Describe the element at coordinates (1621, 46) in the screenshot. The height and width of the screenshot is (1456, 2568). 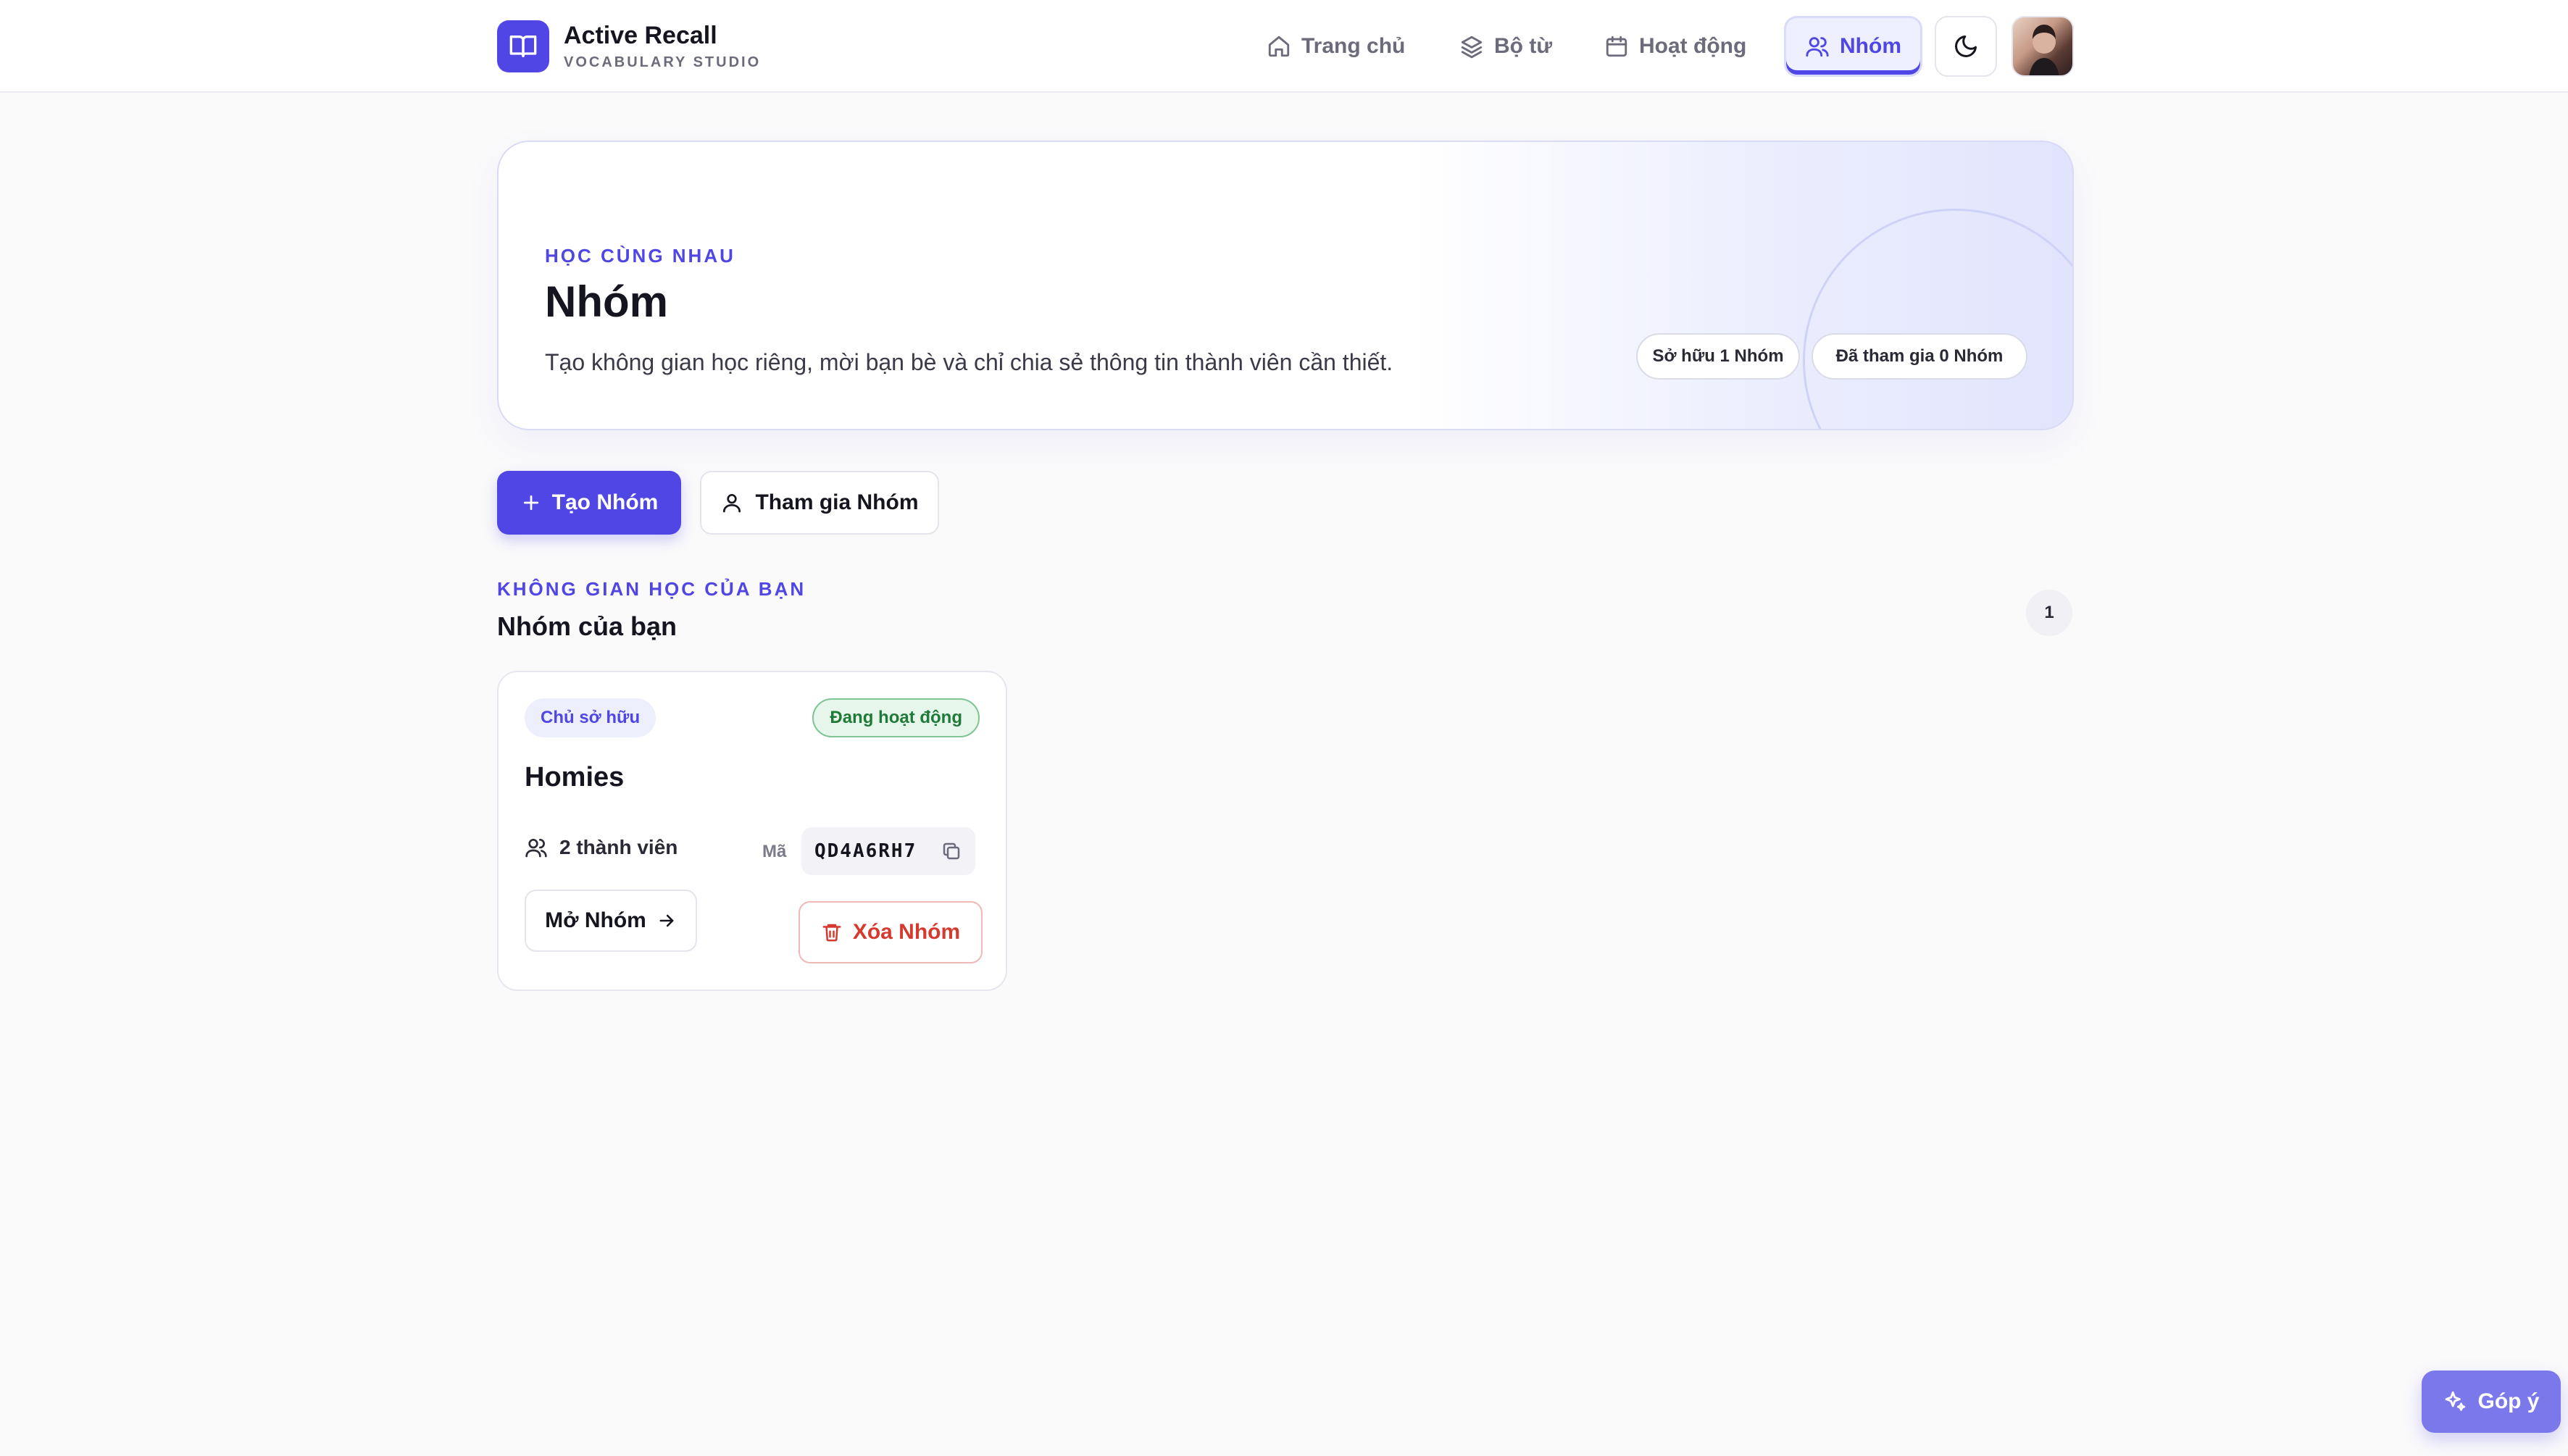
I see `calendar-icon` at that location.